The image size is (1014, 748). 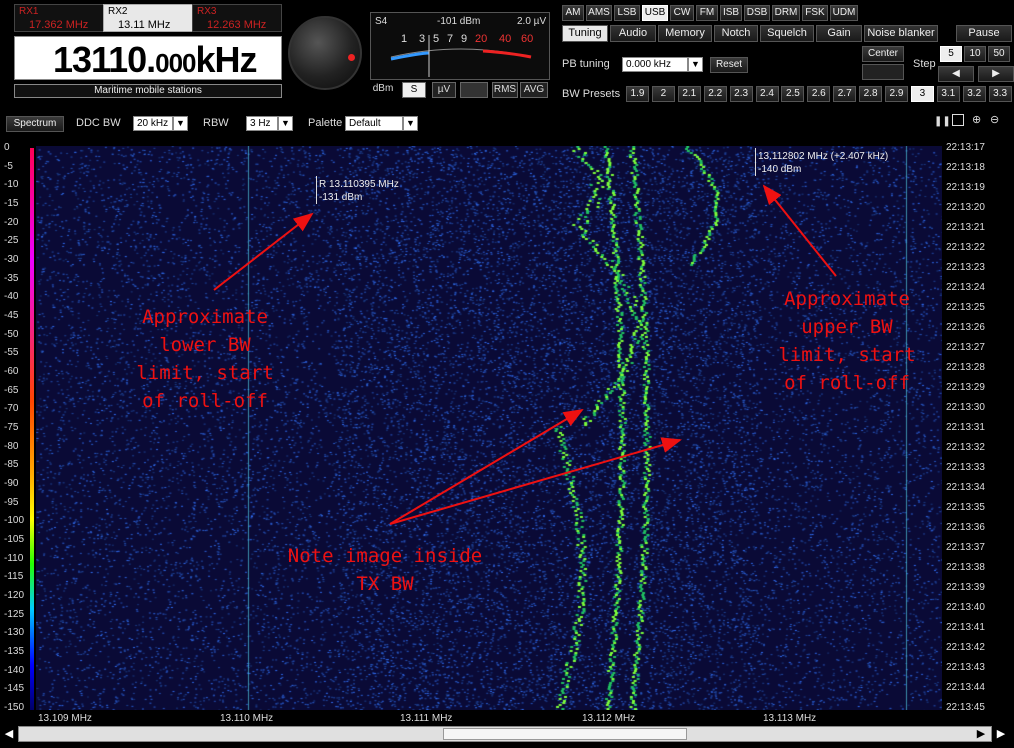 What do you see at coordinates (14, 558) in the screenshot?
I see `y-tick-label: -110` at bounding box center [14, 558].